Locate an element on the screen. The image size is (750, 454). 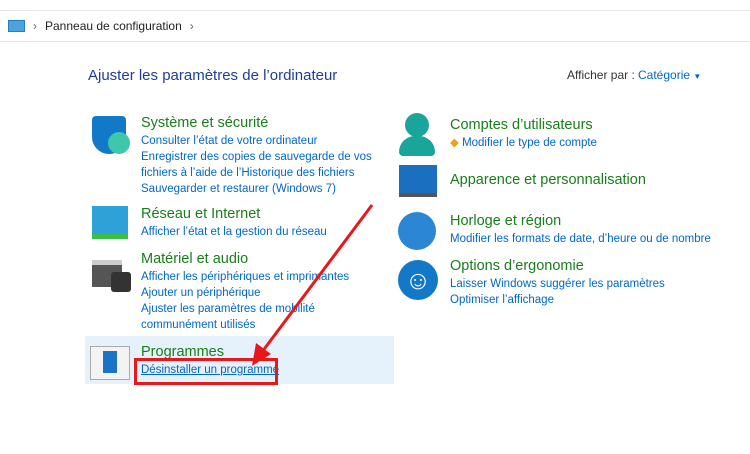
annotation-arrow is located at coordinates (313, 285).